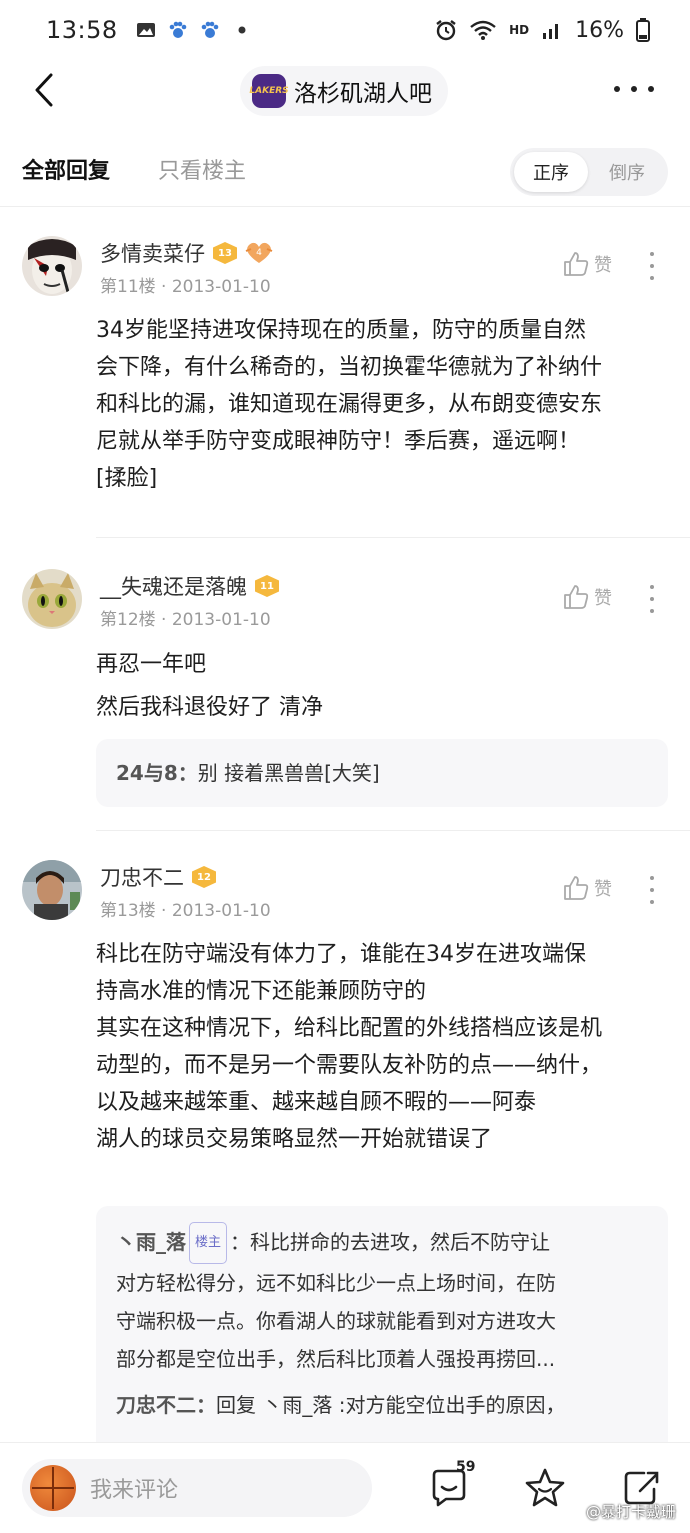  I want to click on tab-only-op: 只看楼主, so click(202, 169).